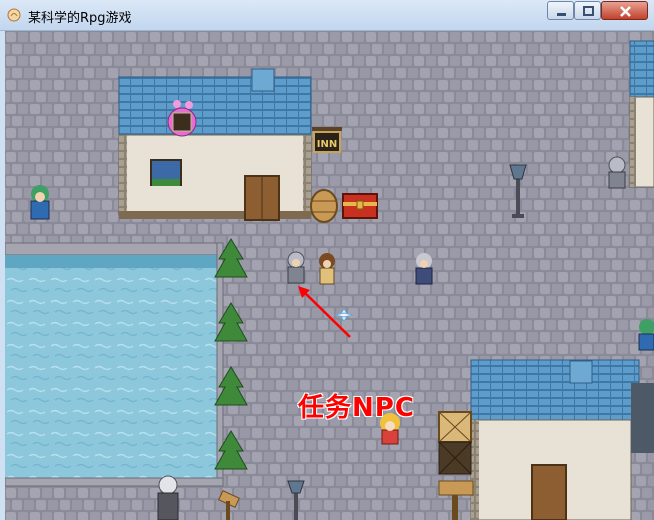  Describe the element at coordinates (561, 14) in the screenshot. I see `minimize-icon` at that location.